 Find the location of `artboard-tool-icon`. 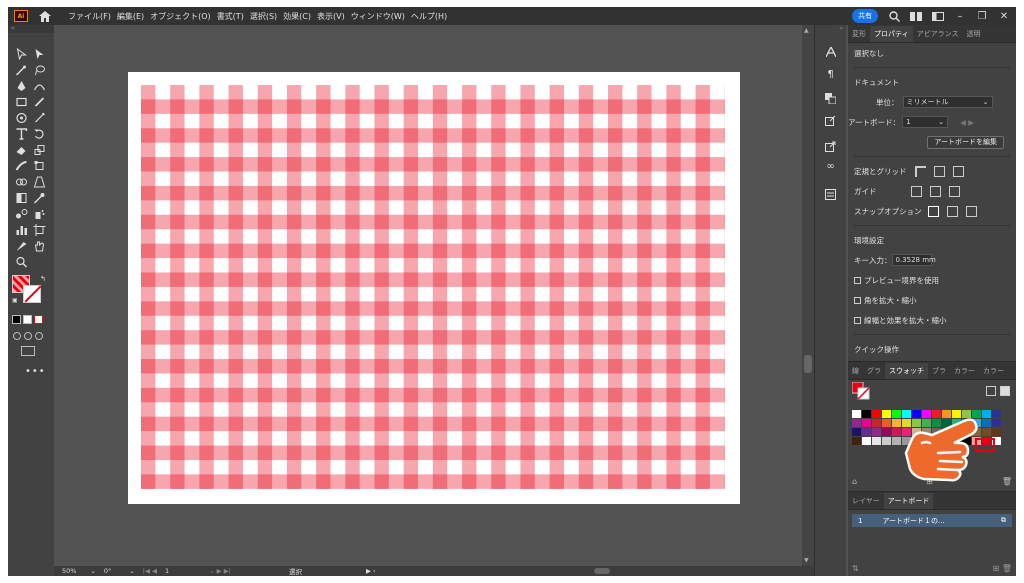

artboard-tool-icon is located at coordinates (39, 230).